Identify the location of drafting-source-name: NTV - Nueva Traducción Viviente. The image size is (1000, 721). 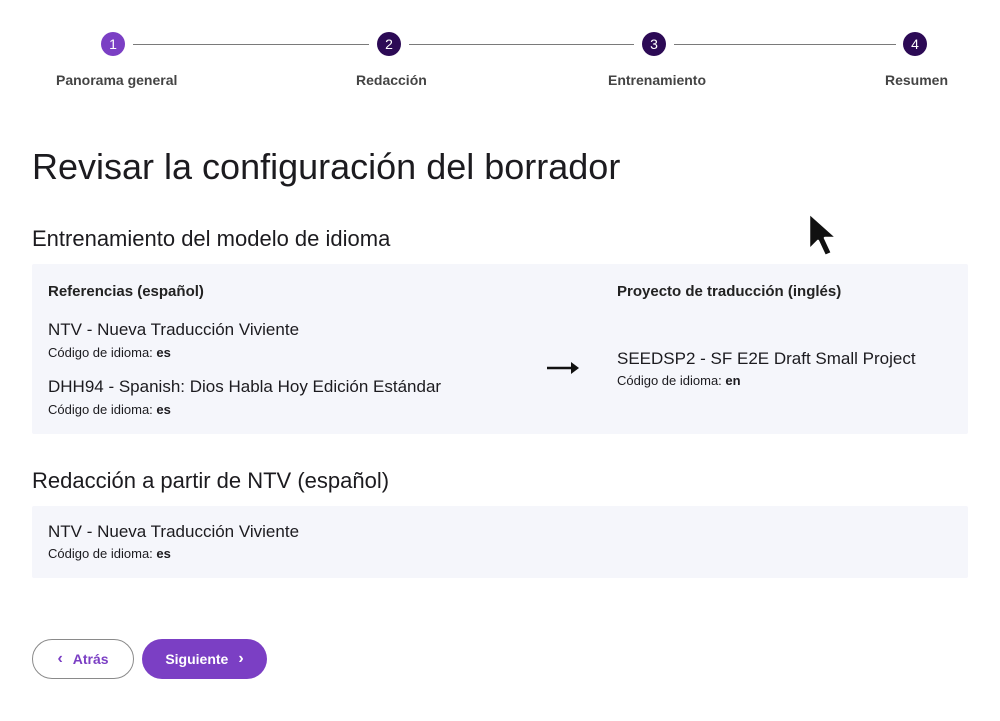
(174, 531).